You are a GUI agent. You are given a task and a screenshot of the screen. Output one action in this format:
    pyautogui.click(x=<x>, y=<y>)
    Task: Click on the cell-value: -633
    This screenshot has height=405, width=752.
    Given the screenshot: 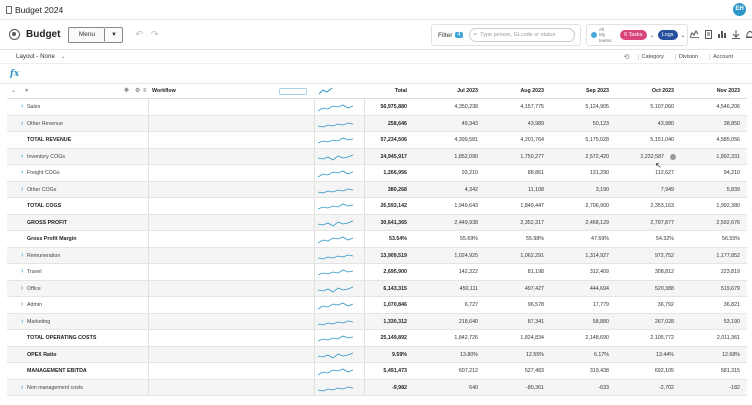 What is the action you would take?
    pyautogui.click(x=579, y=388)
    